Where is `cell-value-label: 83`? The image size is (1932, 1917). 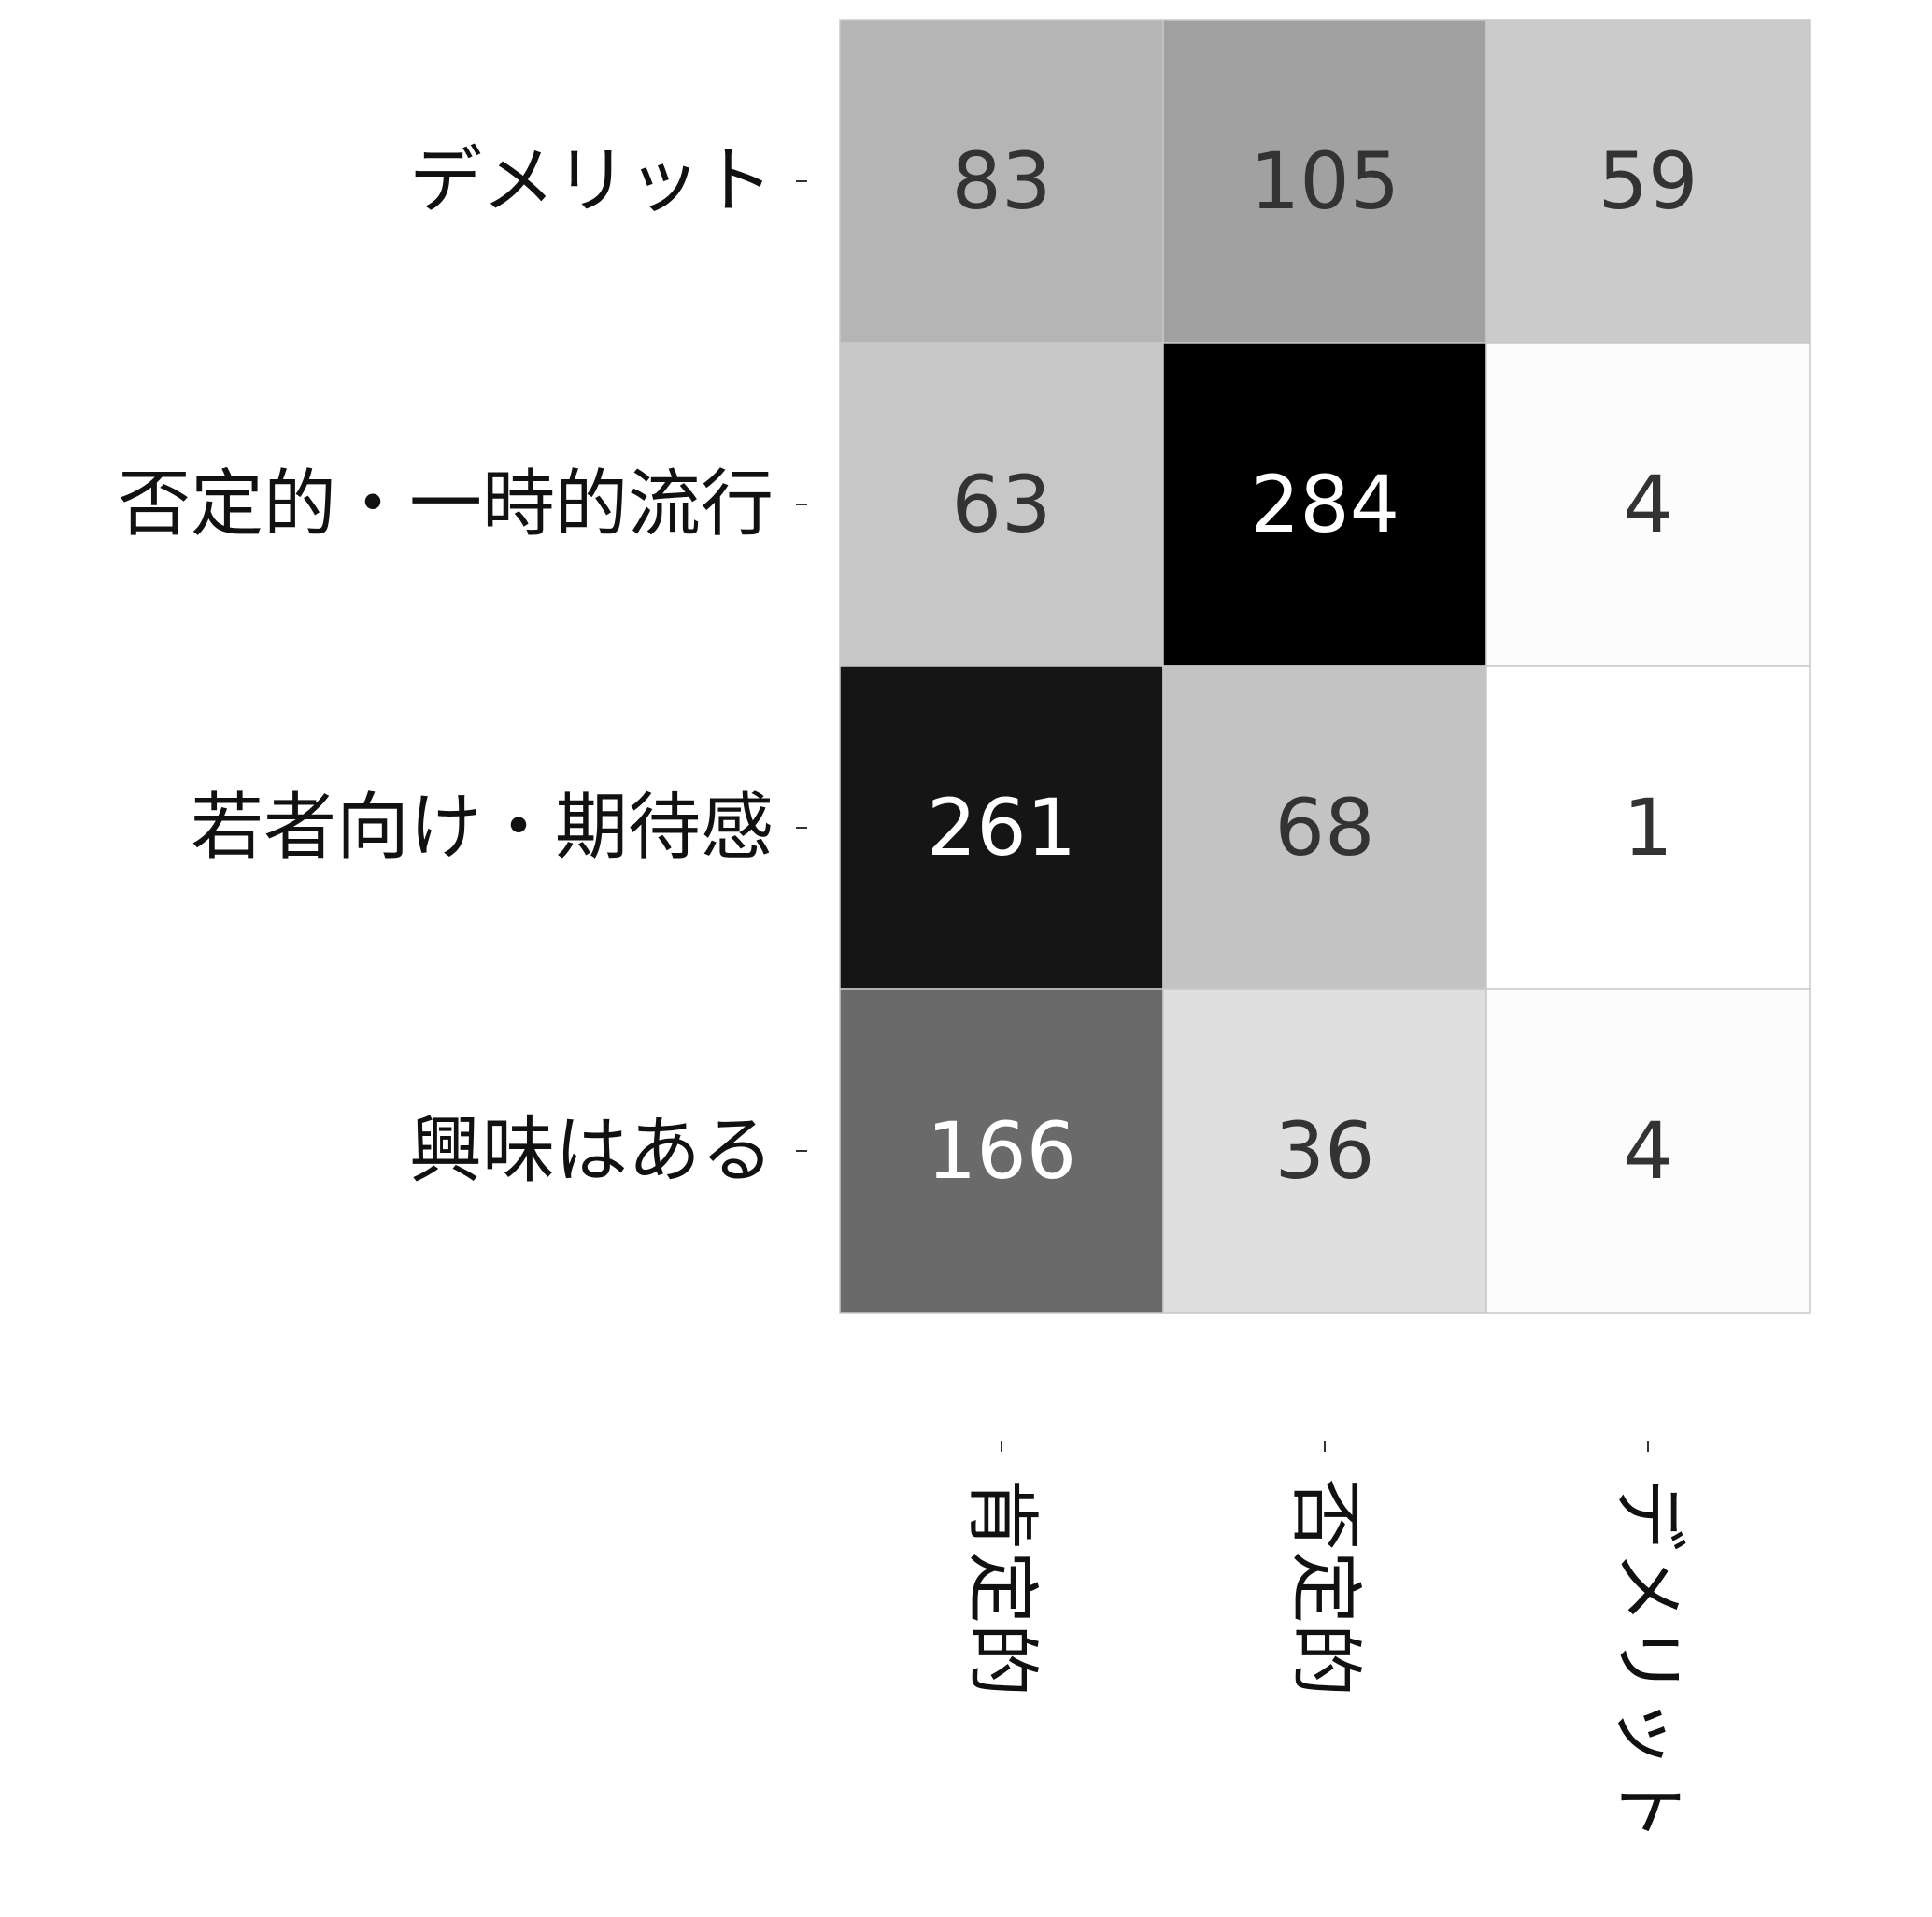
cell-value-label: 83 is located at coordinates (1002, 181).